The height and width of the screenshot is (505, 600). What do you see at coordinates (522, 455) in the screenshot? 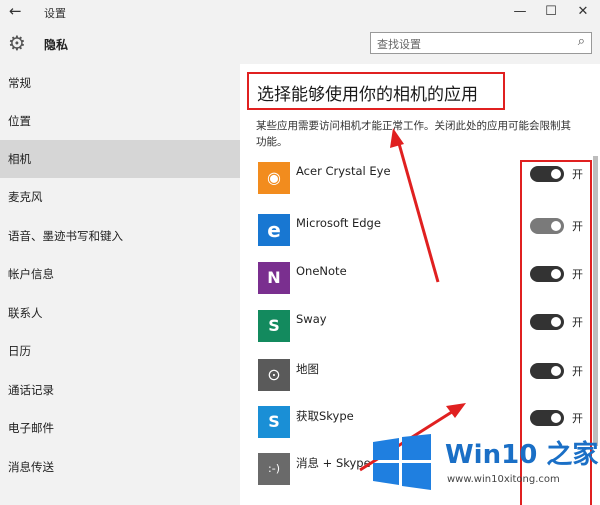
I see `watermark-brand: Win10 之家` at bounding box center [522, 455].